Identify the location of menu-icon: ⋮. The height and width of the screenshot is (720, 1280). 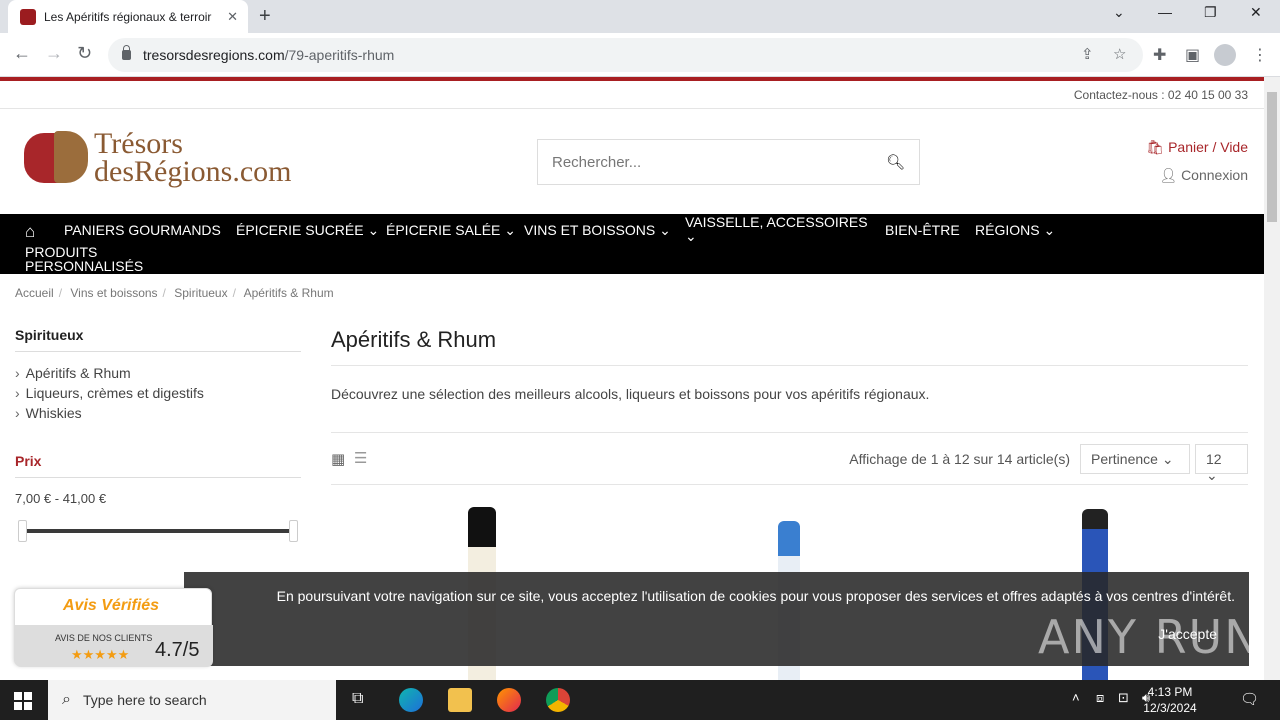
(1260, 55).